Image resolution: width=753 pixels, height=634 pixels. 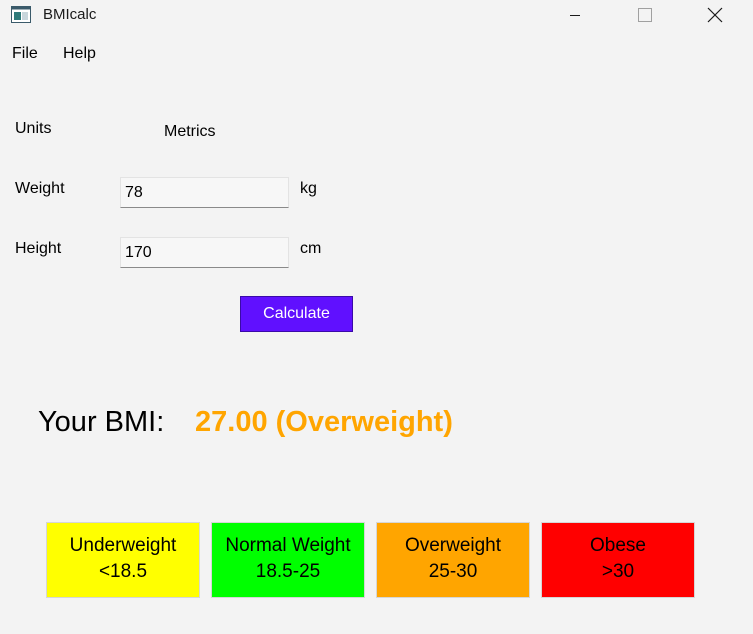 What do you see at coordinates (296, 314) in the screenshot?
I see `calculate-button: Calculate` at bounding box center [296, 314].